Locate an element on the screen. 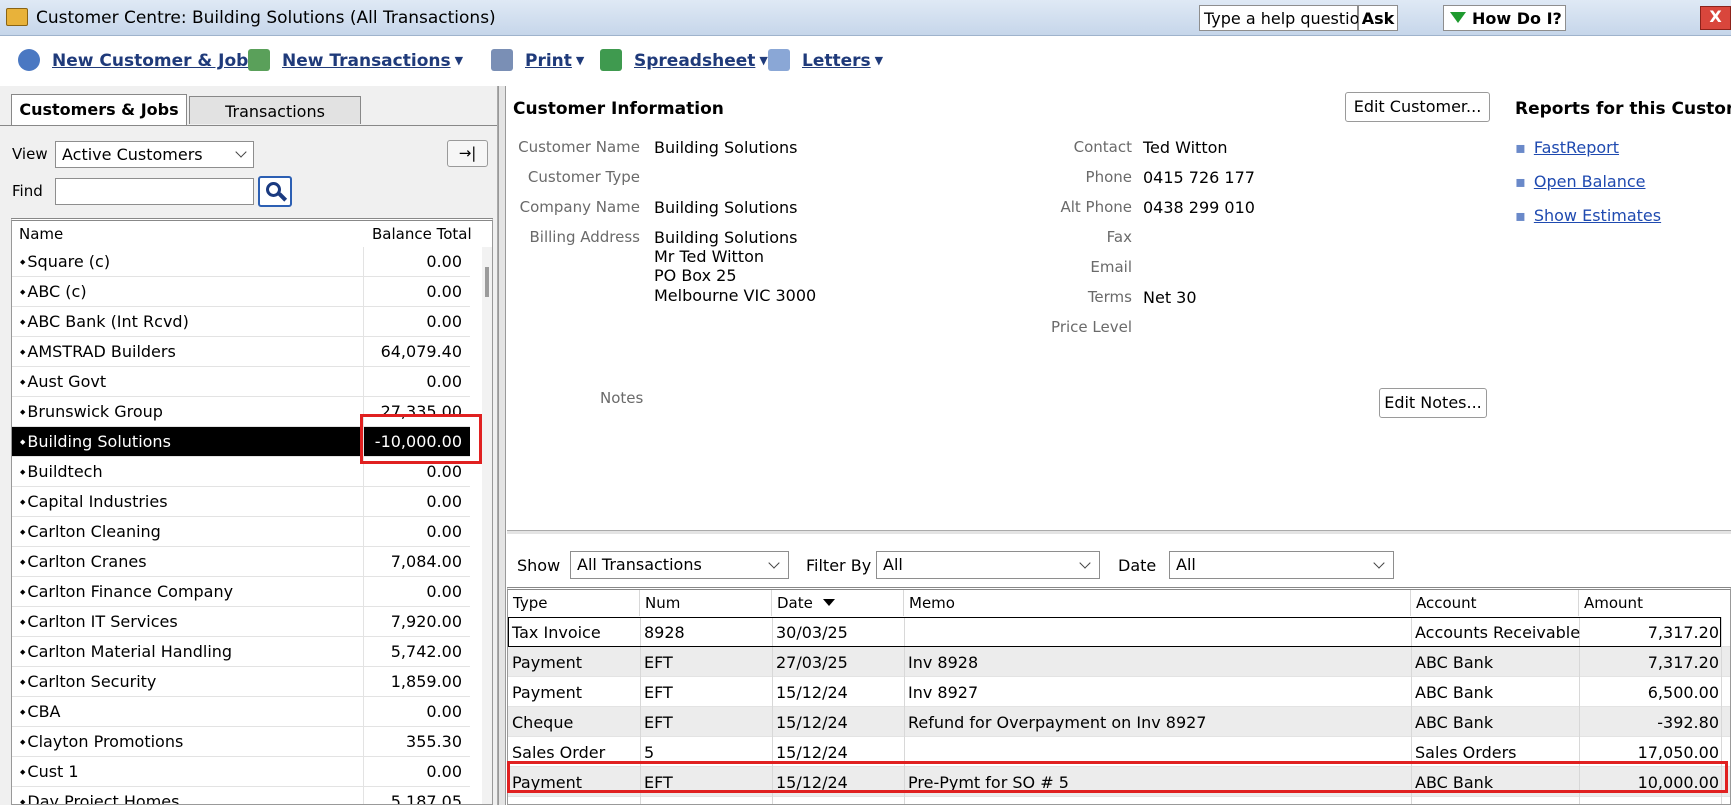  customer-list-row: Capital Industries 0.00 is located at coordinates (241, 502).